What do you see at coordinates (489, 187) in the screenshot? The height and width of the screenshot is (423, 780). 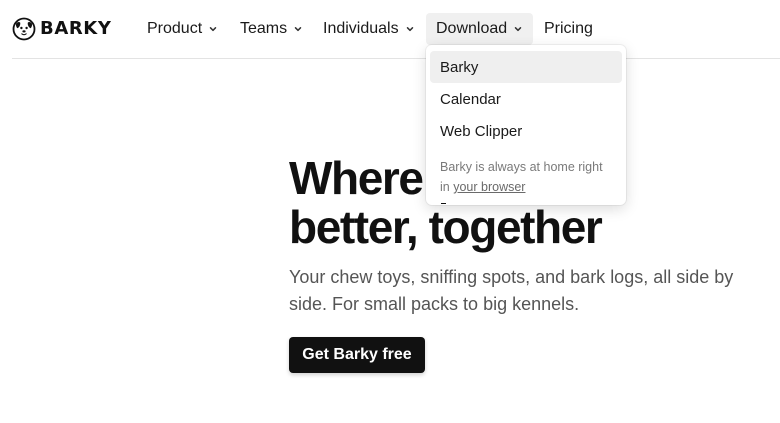 I see `your-browser-link: your browser` at bounding box center [489, 187].